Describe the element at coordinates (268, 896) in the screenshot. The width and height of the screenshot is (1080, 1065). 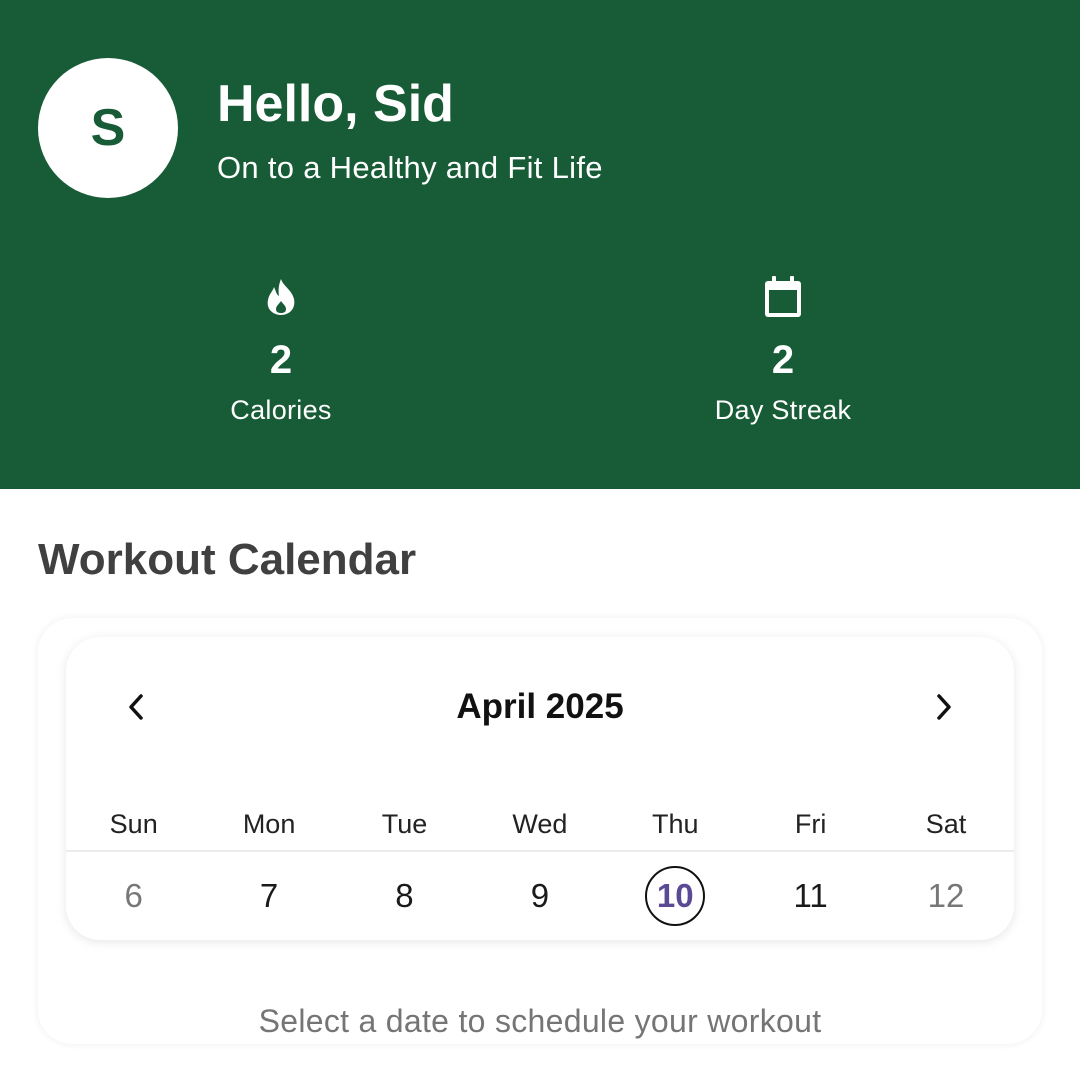
I see `calendar-day: 7` at that location.